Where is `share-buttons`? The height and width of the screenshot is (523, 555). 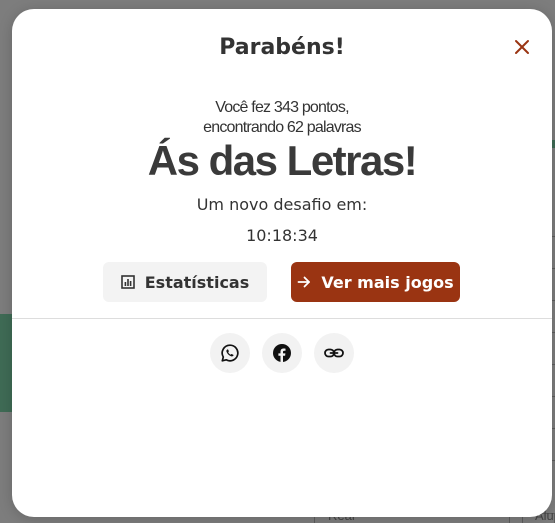
share-buttons is located at coordinates (282, 353).